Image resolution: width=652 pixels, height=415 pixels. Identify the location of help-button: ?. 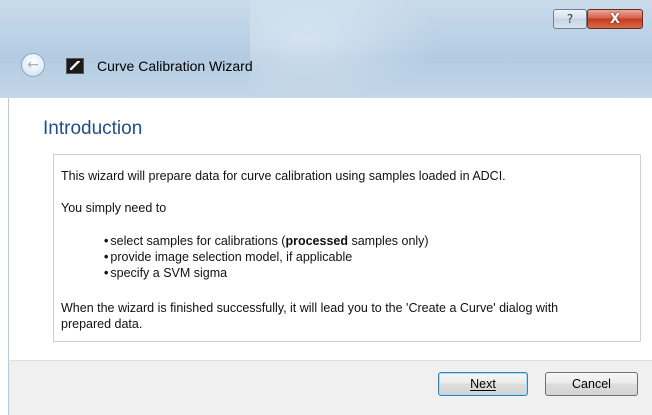
(570, 19).